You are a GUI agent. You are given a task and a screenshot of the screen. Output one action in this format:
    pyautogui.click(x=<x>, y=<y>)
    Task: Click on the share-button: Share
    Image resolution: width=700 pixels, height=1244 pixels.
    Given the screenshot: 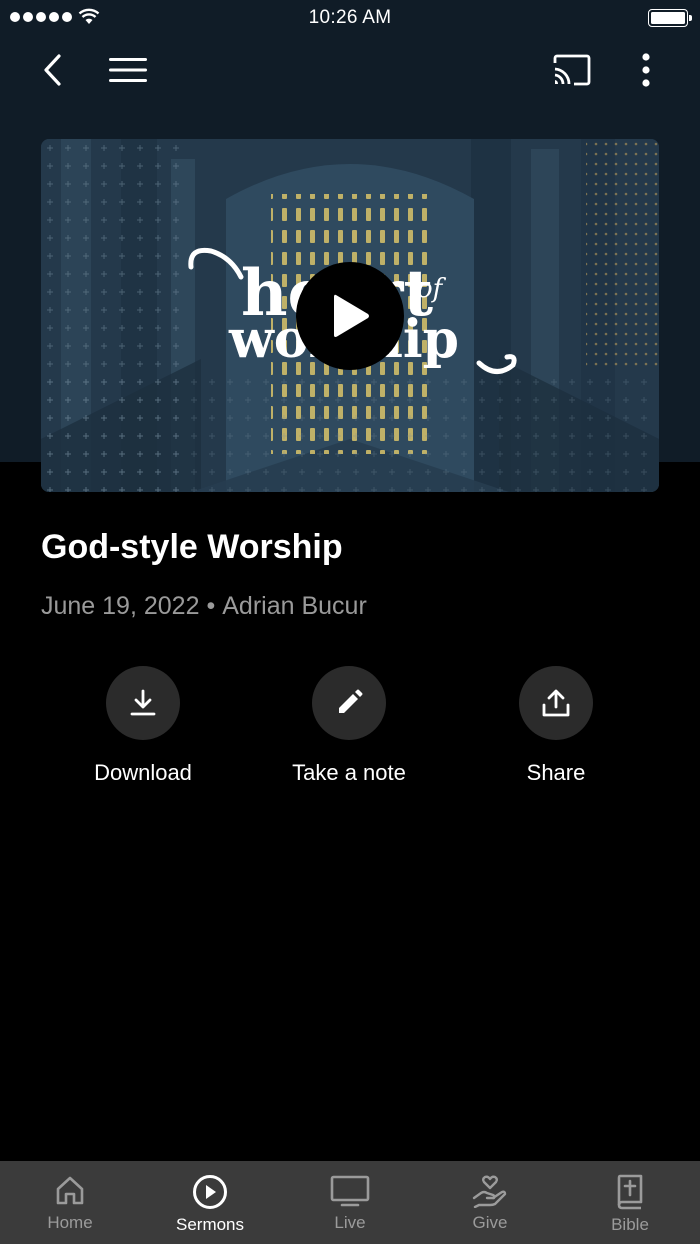 What is the action you would take?
    pyautogui.click(x=556, y=726)
    